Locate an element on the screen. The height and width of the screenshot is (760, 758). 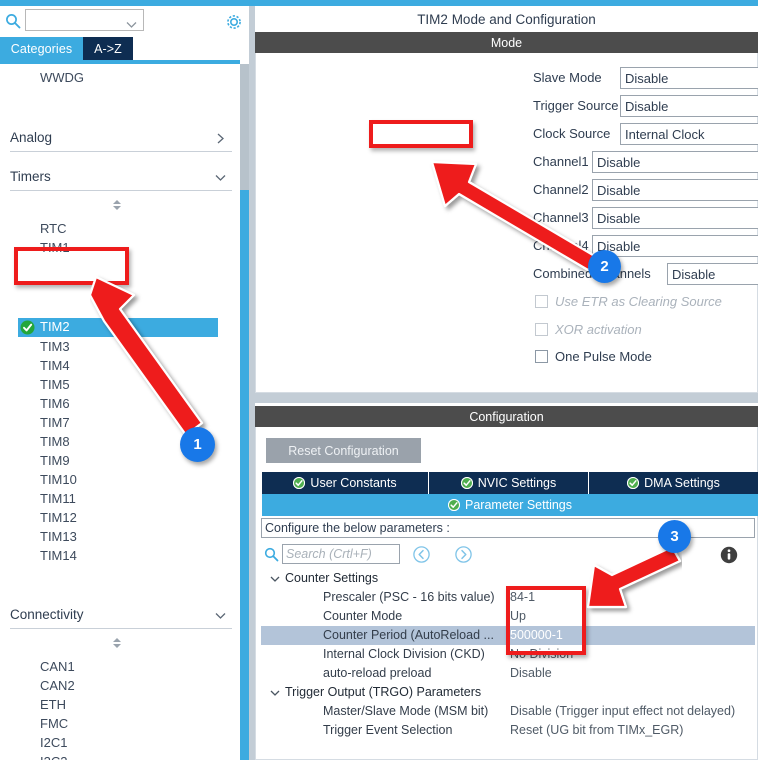
param-group-counter-settings: Counter Settings is located at coordinates (508, 578).